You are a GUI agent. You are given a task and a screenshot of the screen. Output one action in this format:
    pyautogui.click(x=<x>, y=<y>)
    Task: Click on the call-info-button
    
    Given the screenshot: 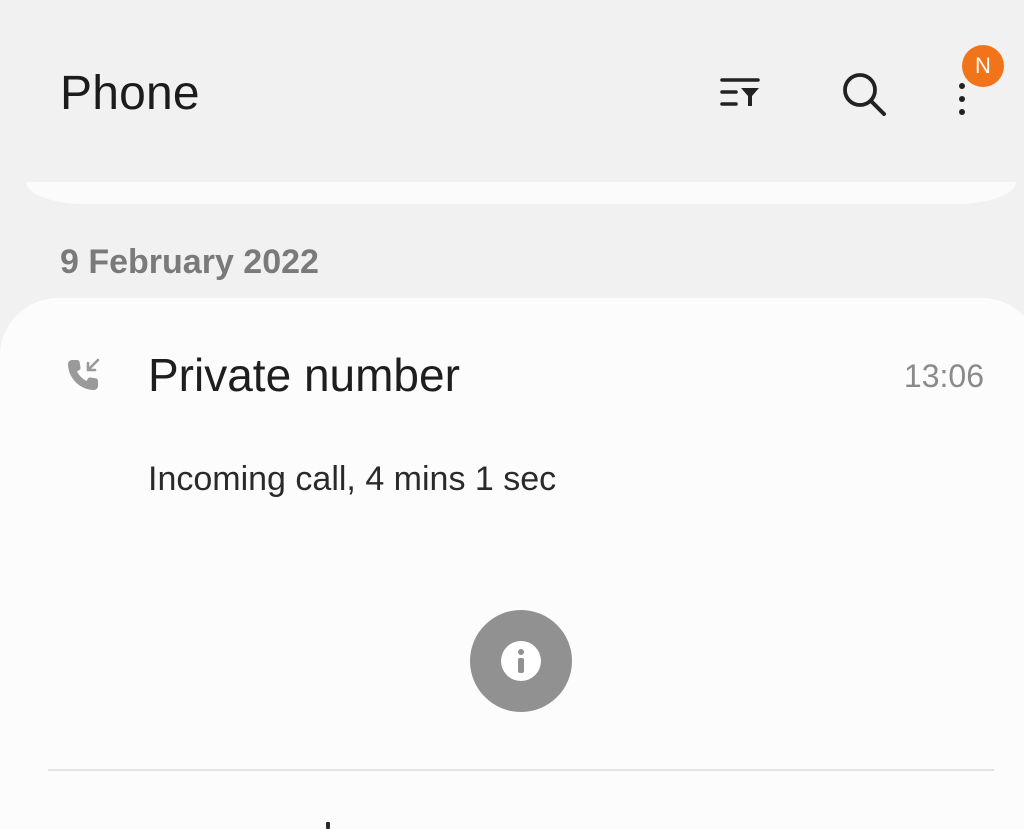 What is the action you would take?
    pyautogui.click(x=521, y=661)
    